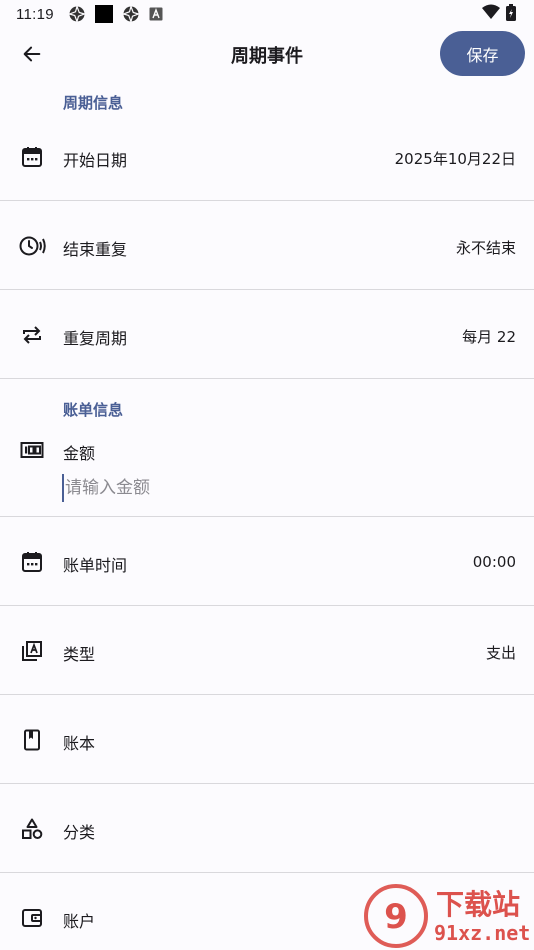 The width and height of the screenshot is (534, 950). What do you see at coordinates (482, 53) in the screenshot?
I see `save-button: 保存` at bounding box center [482, 53].